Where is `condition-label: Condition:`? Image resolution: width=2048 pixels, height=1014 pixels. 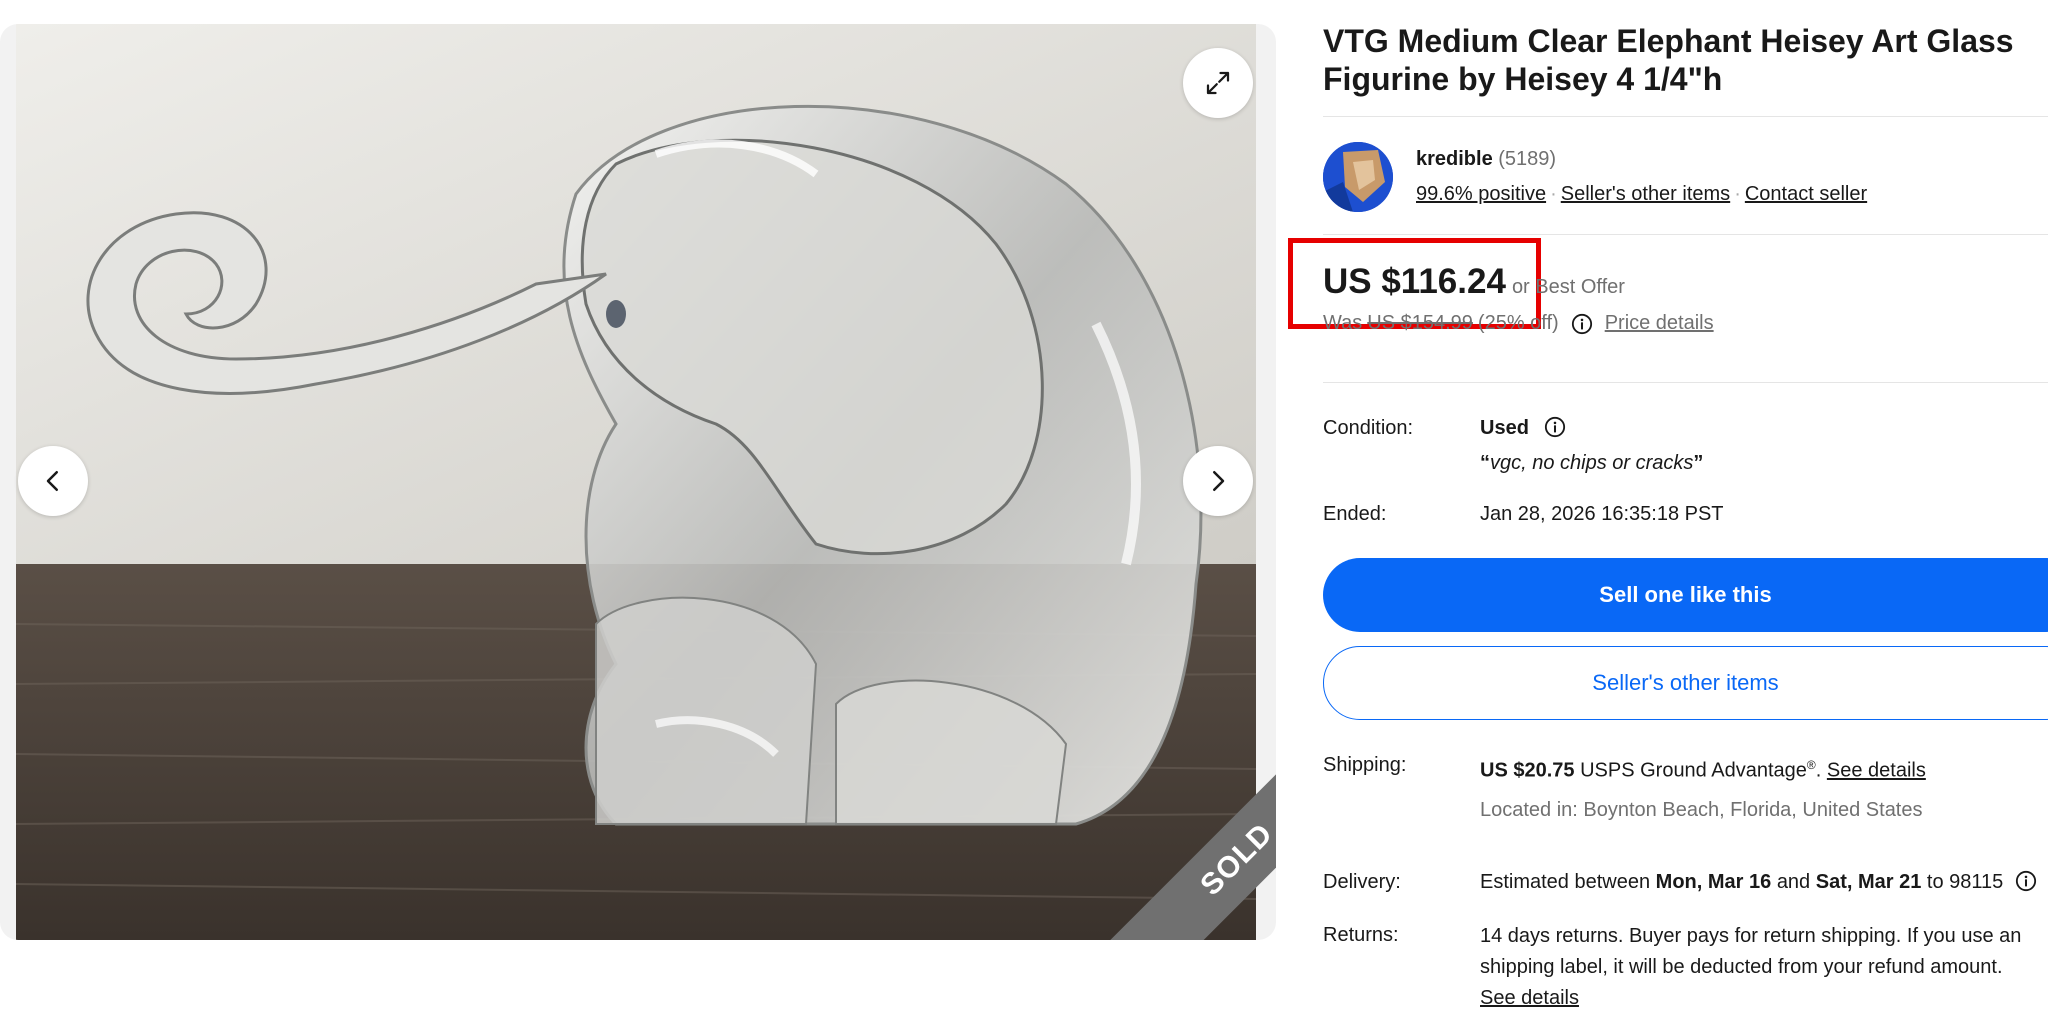
condition-label: Condition: is located at coordinates (1368, 428).